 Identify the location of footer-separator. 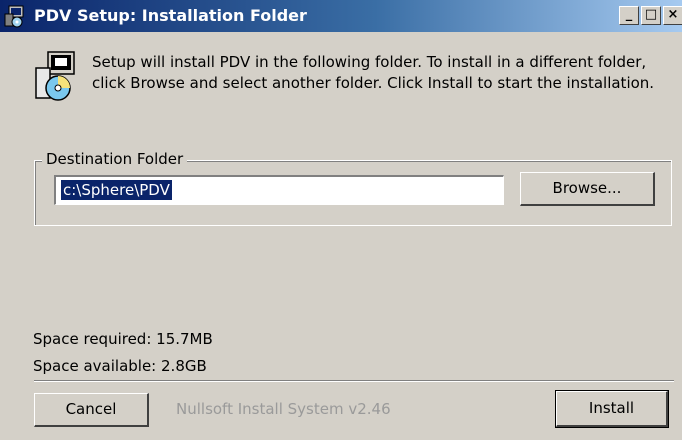
(354, 381).